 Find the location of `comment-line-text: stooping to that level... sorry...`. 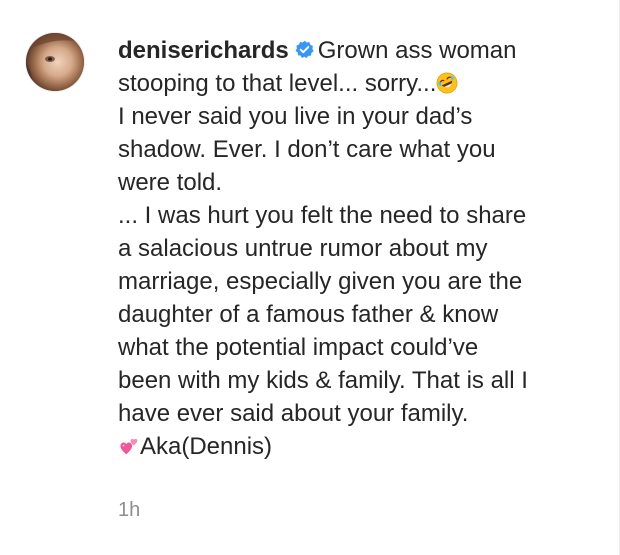

comment-line-text: stooping to that level... sorry... is located at coordinates (277, 83).